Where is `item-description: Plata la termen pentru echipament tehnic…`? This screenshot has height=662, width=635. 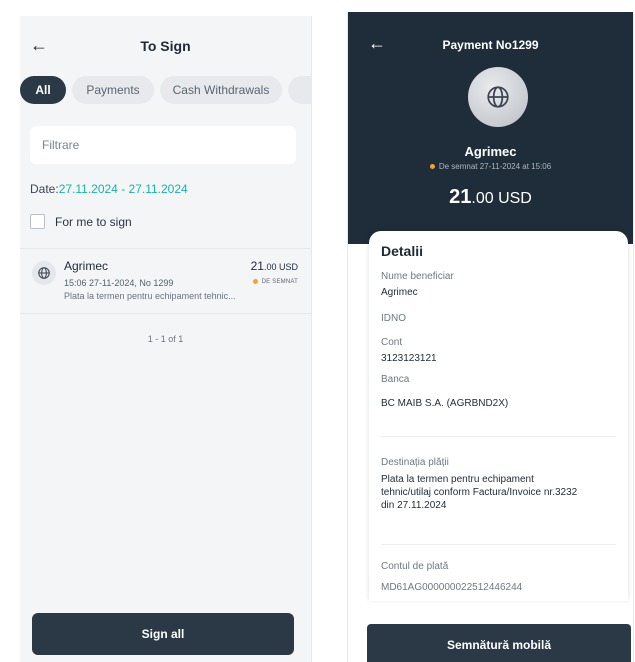
item-description: Plata la termen pentru echipament tehnic… is located at coordinates (150, 296).